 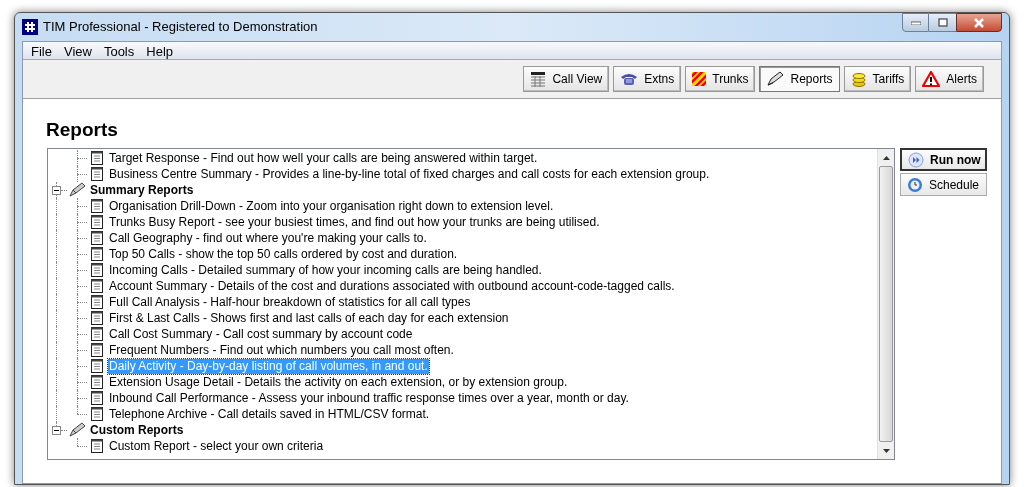 What do you see at coordinates (647, 79) in the screenshot?
I see `toolbar-tab: Extns` at bounding box center [647, 79].